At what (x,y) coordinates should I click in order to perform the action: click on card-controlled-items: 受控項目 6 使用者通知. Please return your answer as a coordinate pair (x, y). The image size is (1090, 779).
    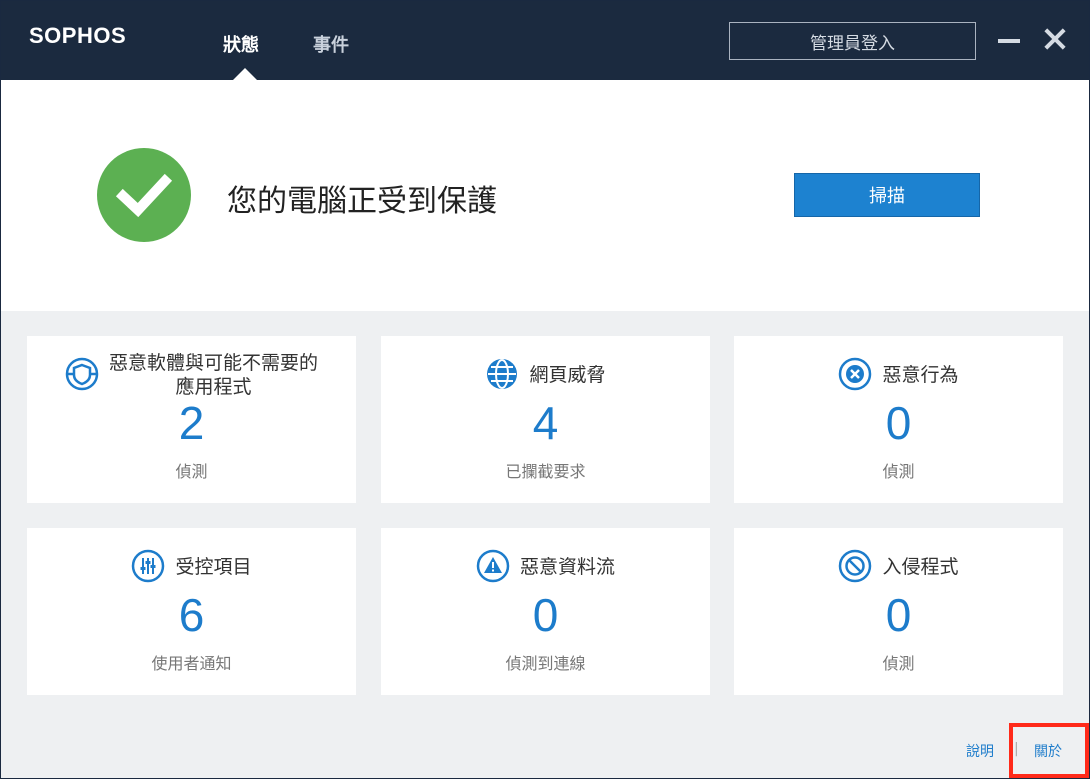
    Looking at the image, I should click on (191, 611).